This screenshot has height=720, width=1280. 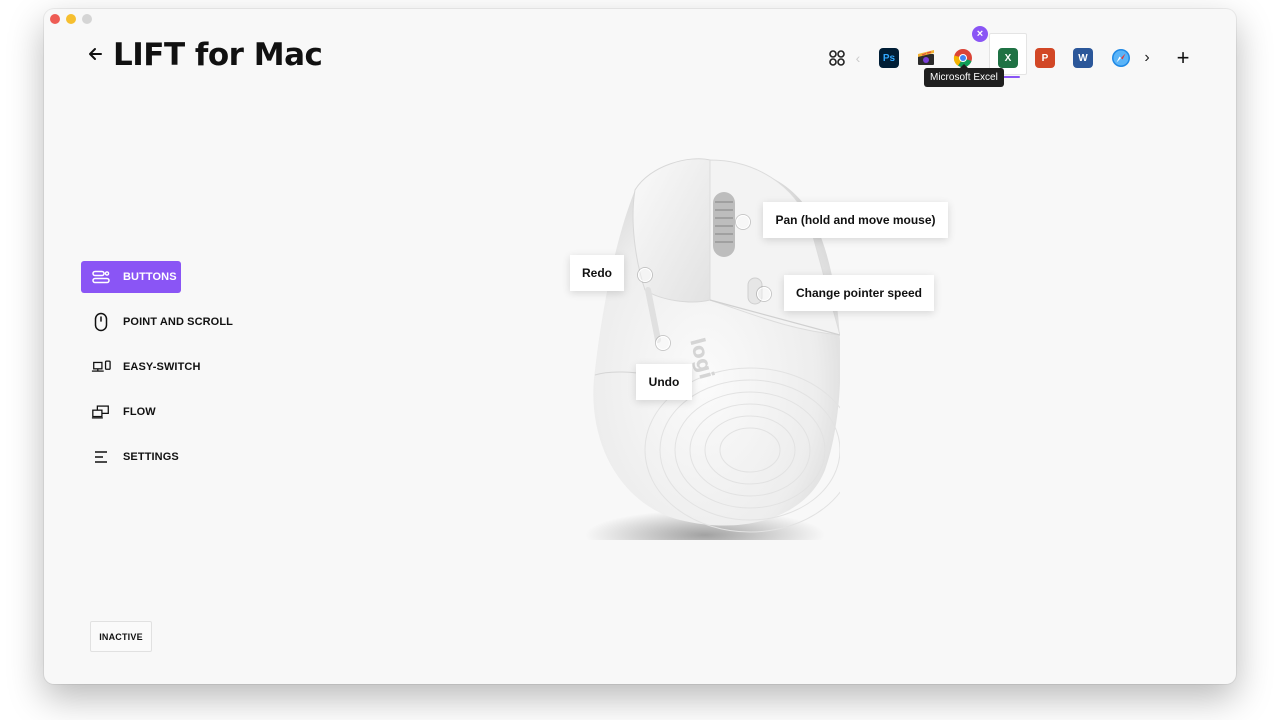 I want to click on nav-item-flow: FLOW, so click(x=166, y=412).